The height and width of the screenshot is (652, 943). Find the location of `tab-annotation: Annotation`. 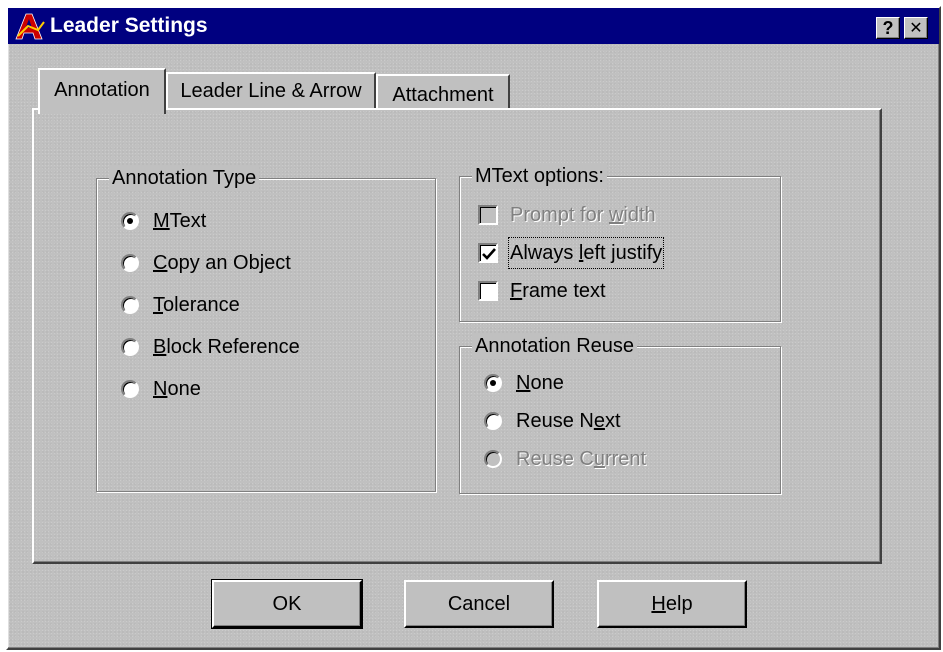

tab-annotation: Annotation is located at coordinates (102, 91).